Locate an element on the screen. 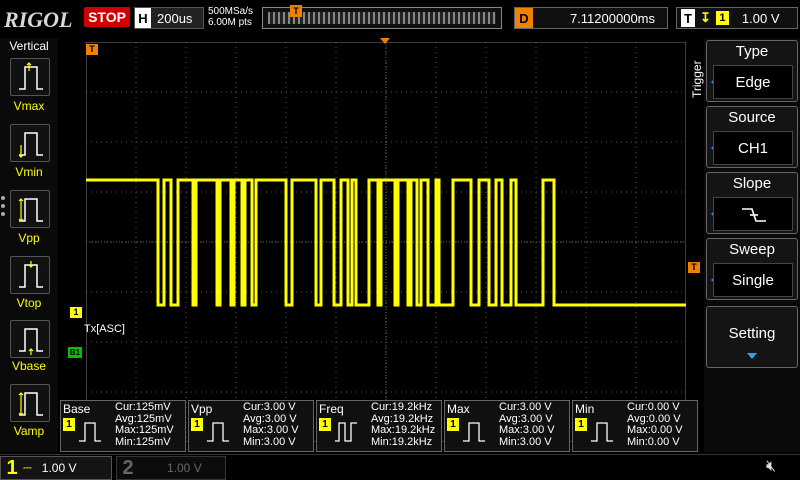 Image resolution: width=800 pixels, height=480 pixels. trigger-menu-title: Trigger is located at coordinates (697, 79).